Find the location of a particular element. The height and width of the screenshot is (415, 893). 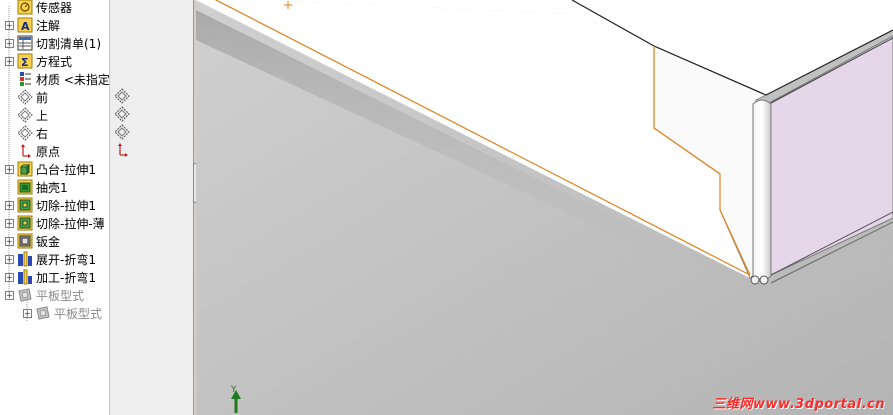

site-watermark: 三维网www.3dportal.cn is located at coordinates (798, 404).